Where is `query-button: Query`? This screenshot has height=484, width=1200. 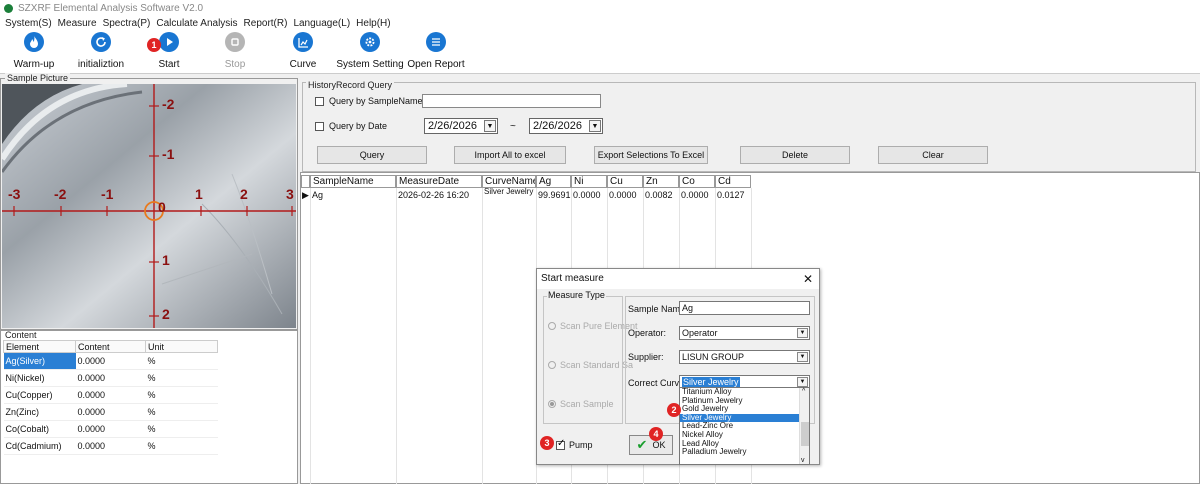
query-button: Query is located at coordinates (372, 155).